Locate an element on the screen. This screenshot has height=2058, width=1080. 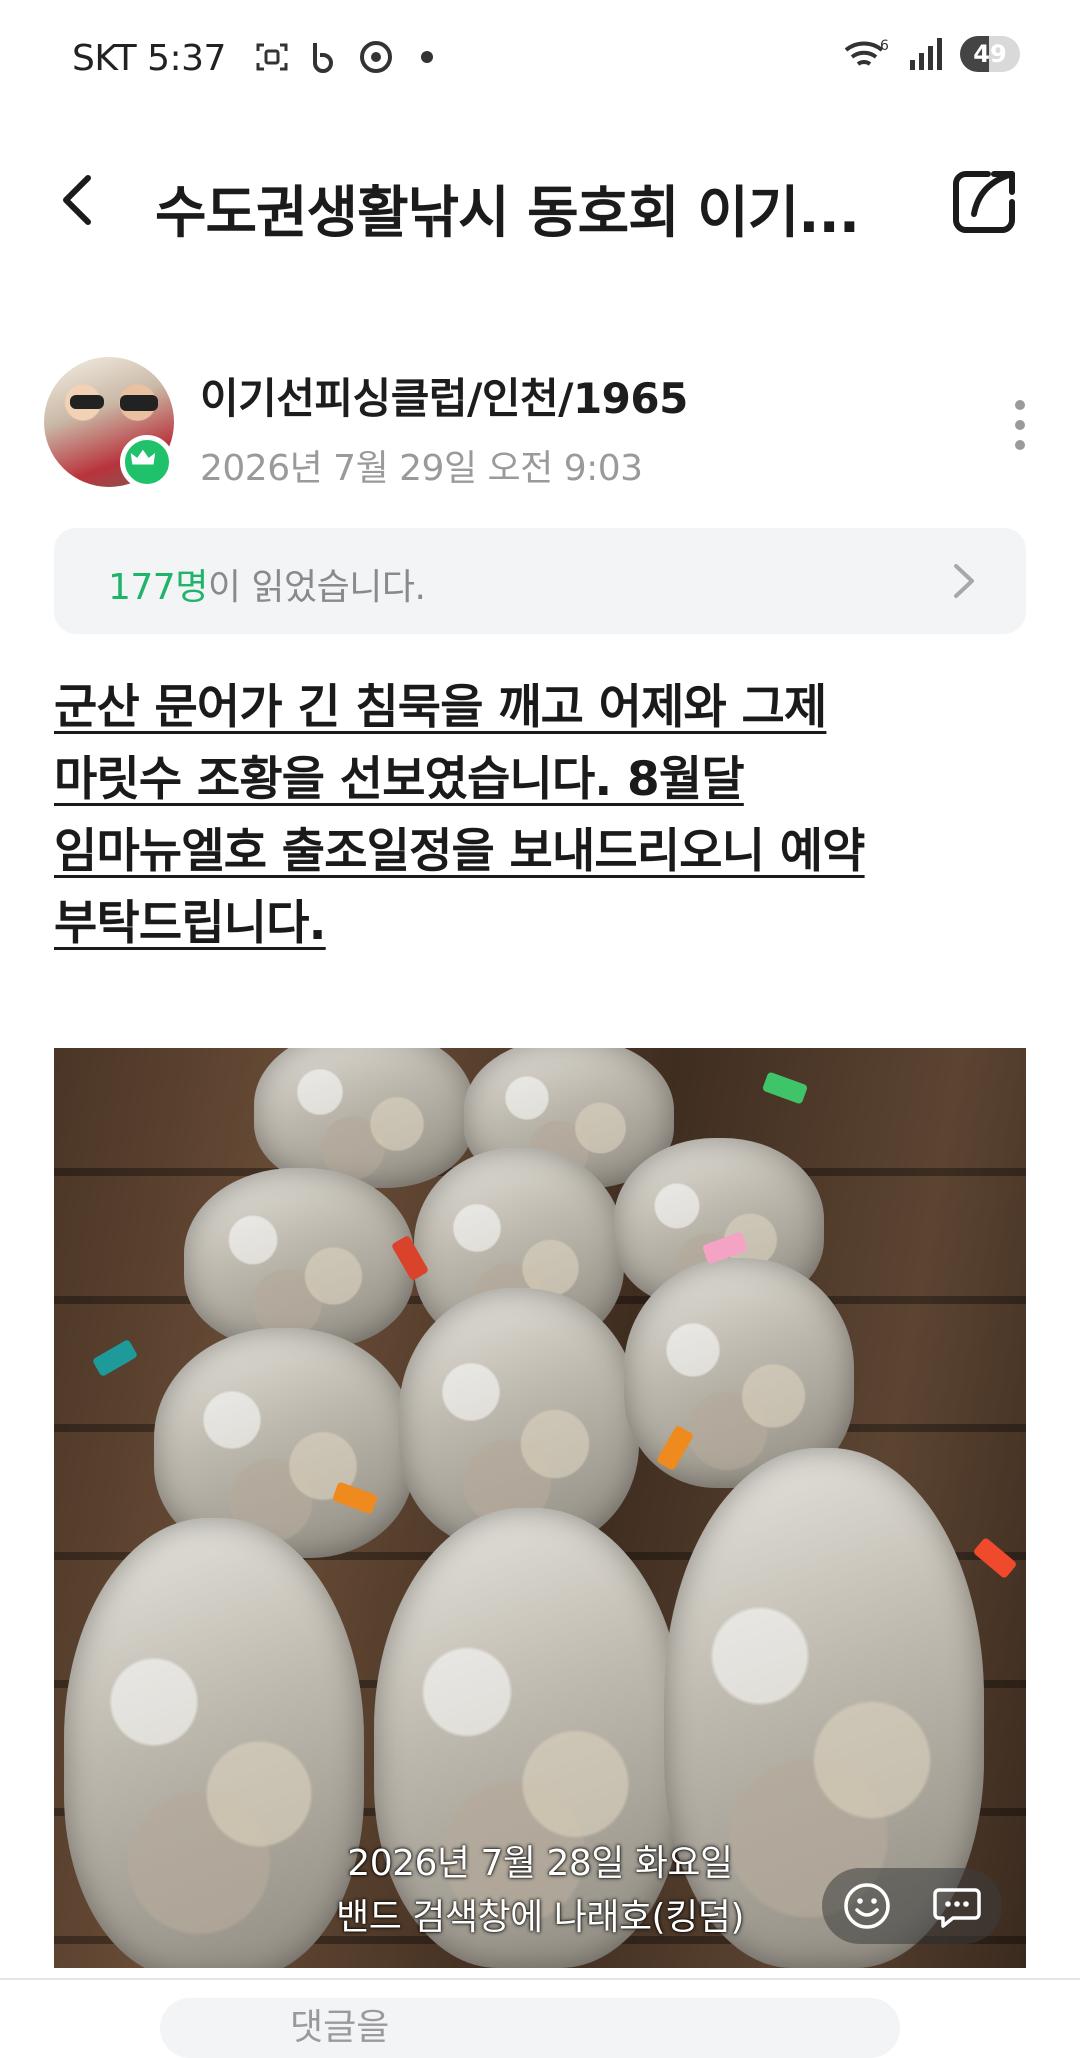
post-body-line: 임마뉴엘호 출조일정을 보내드리오니 예약 is located at coordinates (459, 851).